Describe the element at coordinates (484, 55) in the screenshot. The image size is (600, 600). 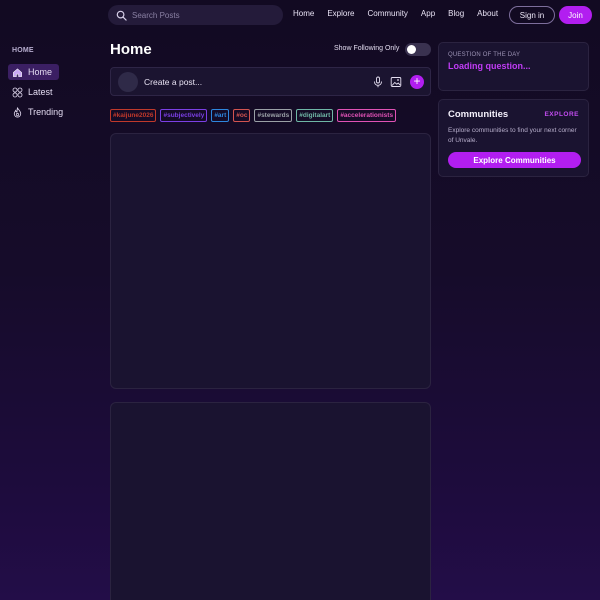
I see `qotd-label: QUESTION OF THE DAY` at that location.